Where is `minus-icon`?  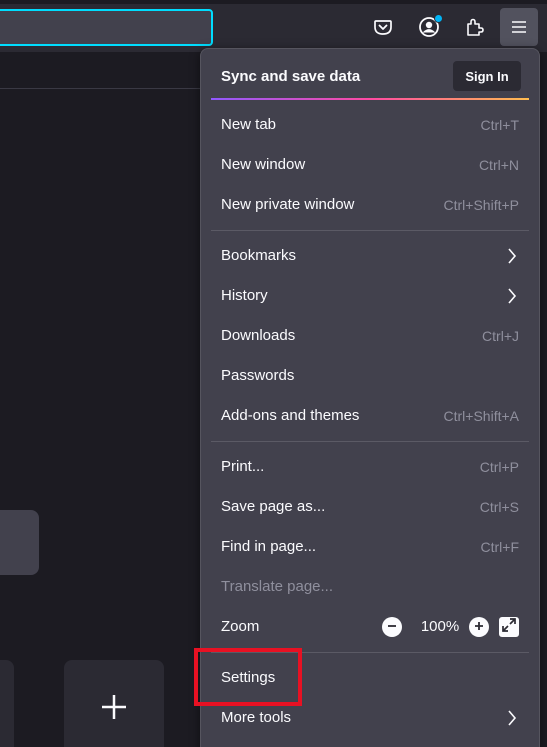
minus-icon is located at coordinates (392, 627).